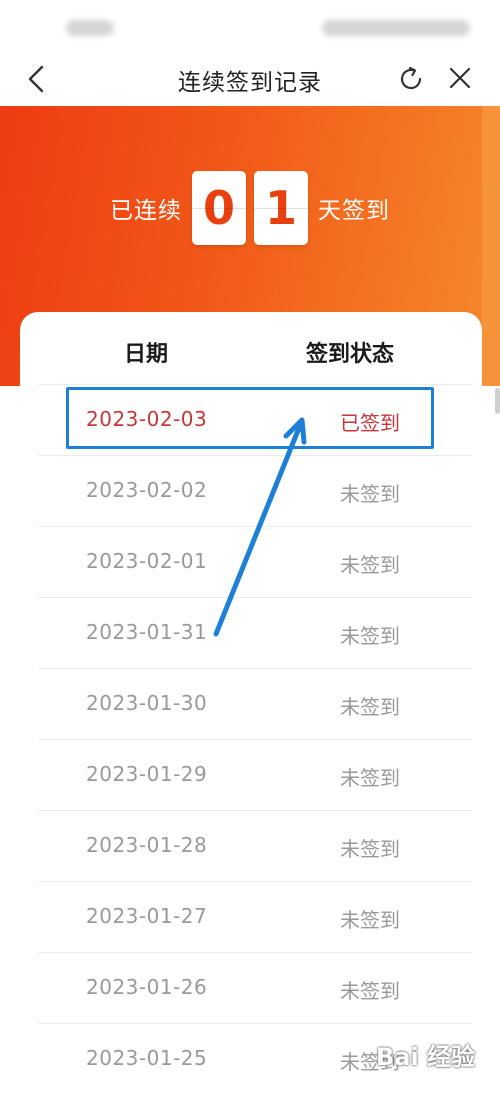  Describe the element at coordinates (147, 561) in the screenshot. I see `row-date: 2023-02-01` at that location.